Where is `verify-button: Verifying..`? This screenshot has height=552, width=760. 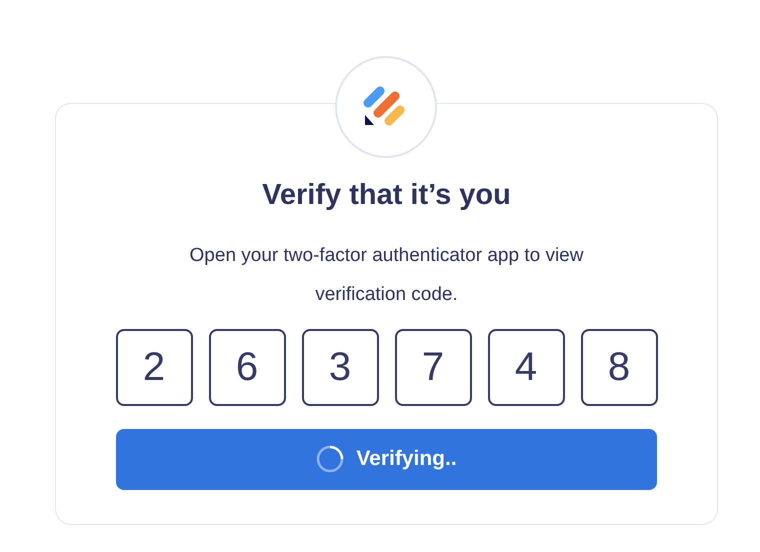
verify-button: Verifying.. is located at coordinates (386, 459).